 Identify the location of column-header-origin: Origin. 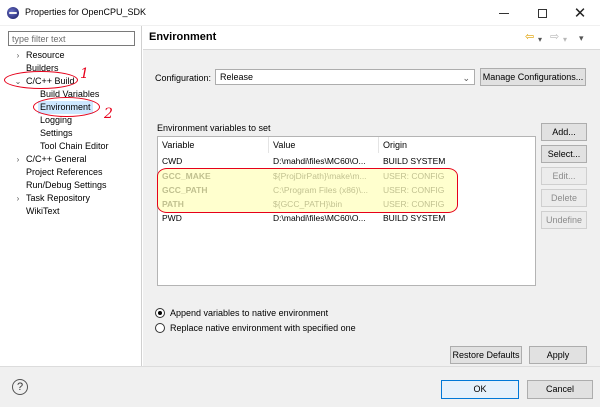
(457, 145).